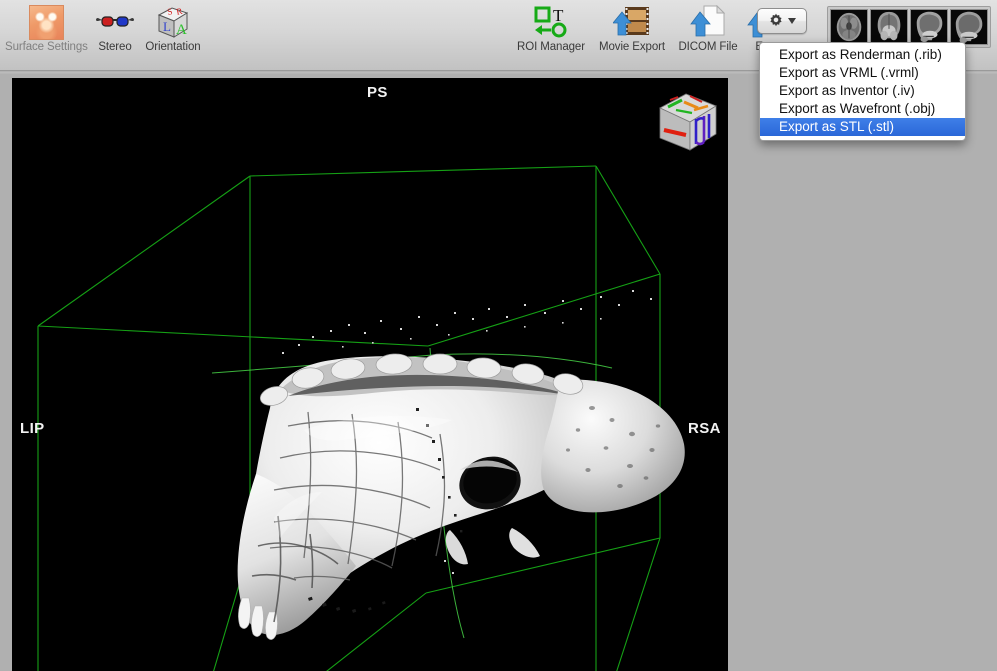 This screenshot has width=997, height=671. What do you see at coordinates (849, 27) in the screenshot?
I see `thumbnail-axial` at bounding box center [849, 27].